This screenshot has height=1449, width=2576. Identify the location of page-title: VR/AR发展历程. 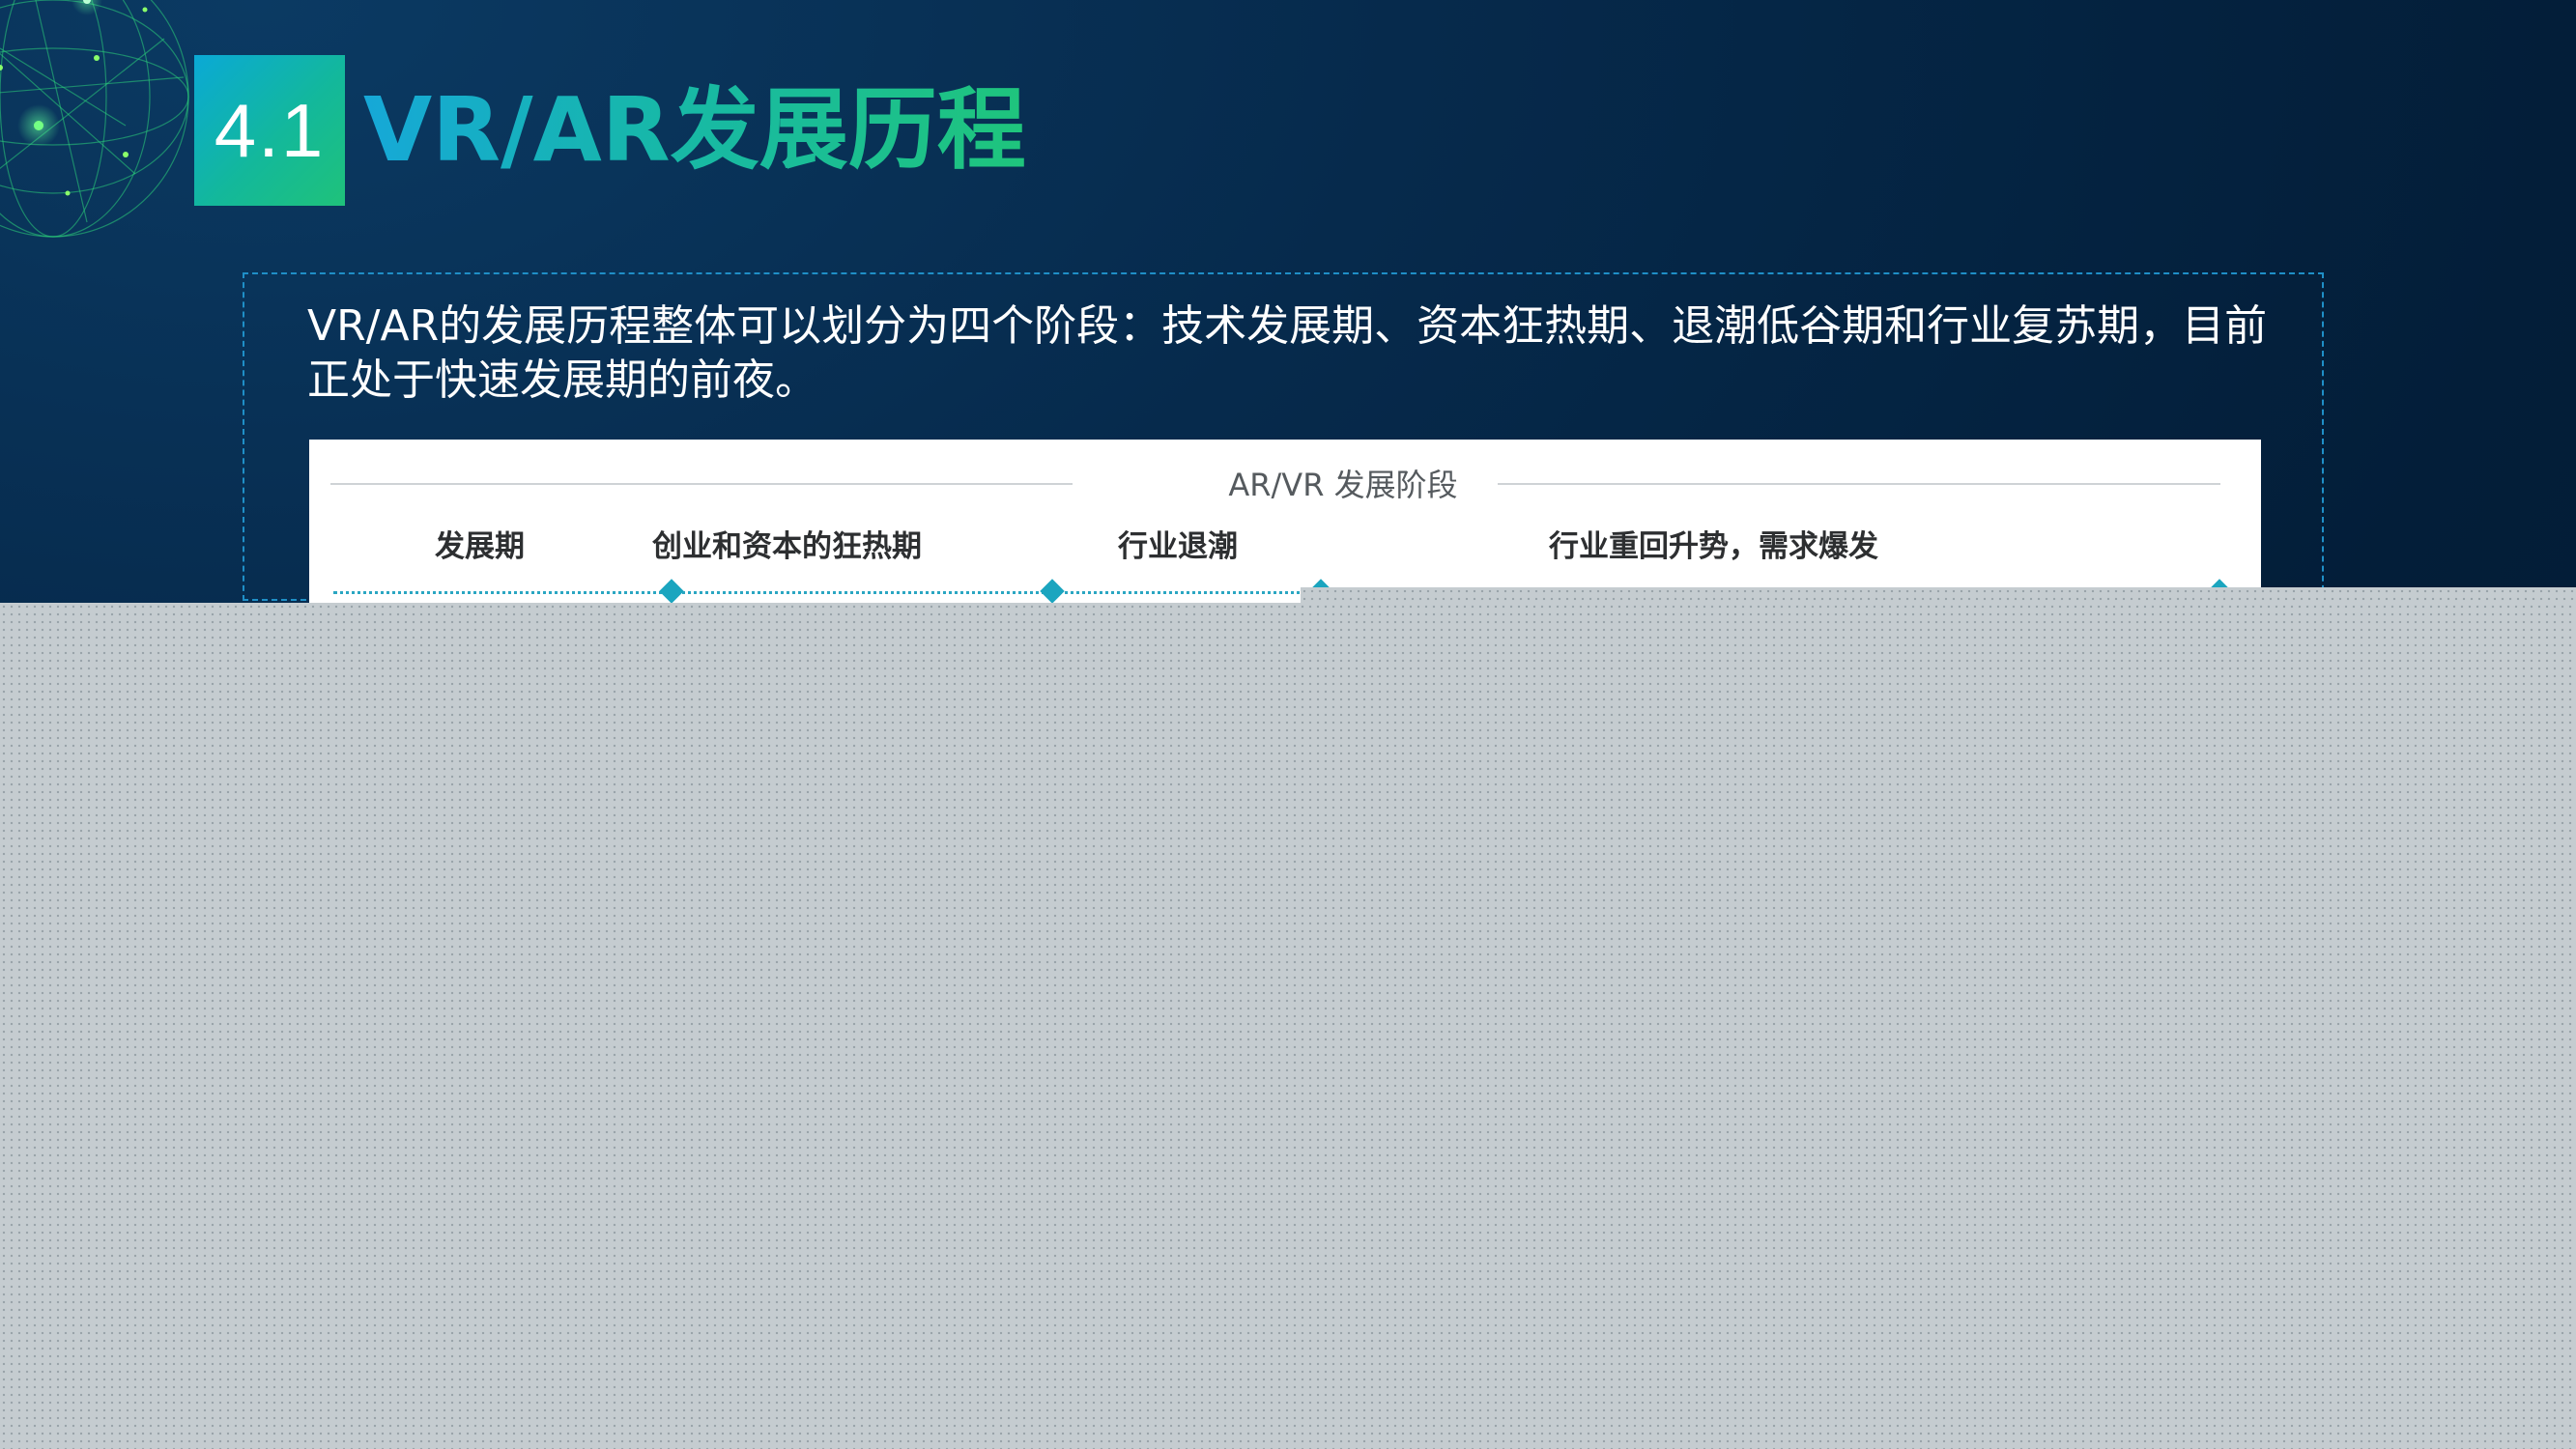
(695, 130).